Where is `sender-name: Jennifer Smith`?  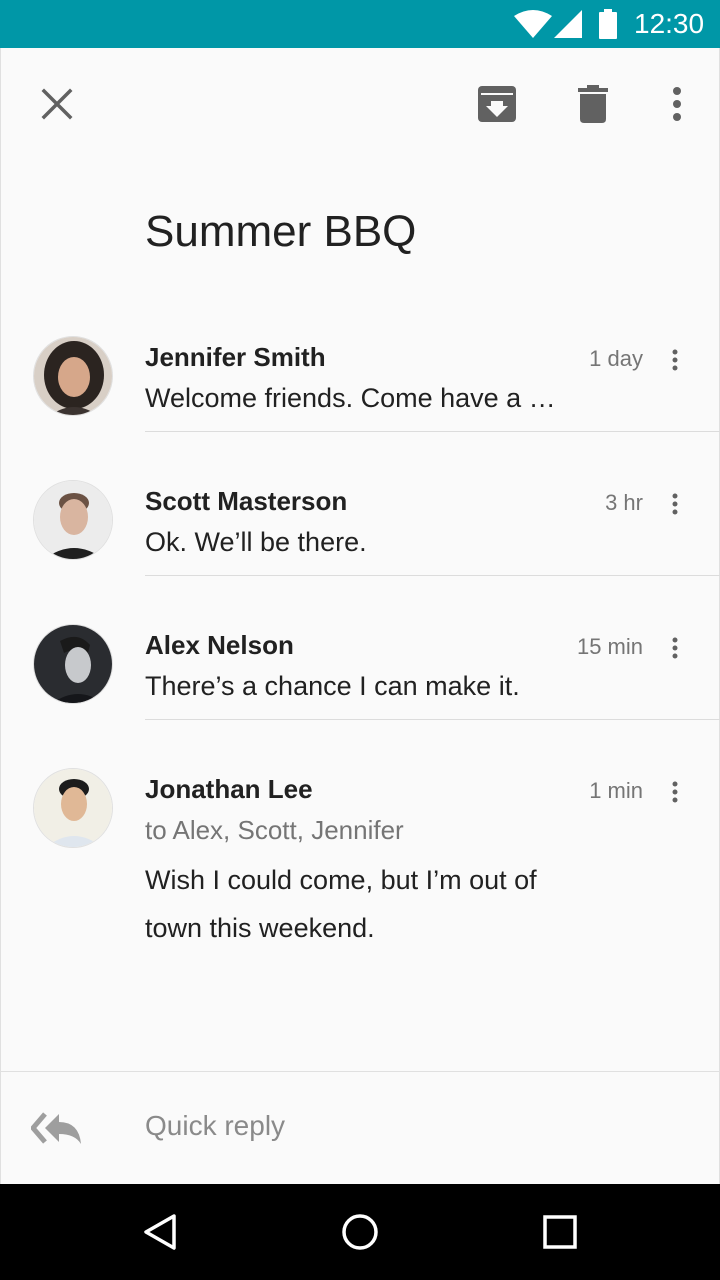 sender-name: Jennifer Smith is located at coordinates (235, 357).